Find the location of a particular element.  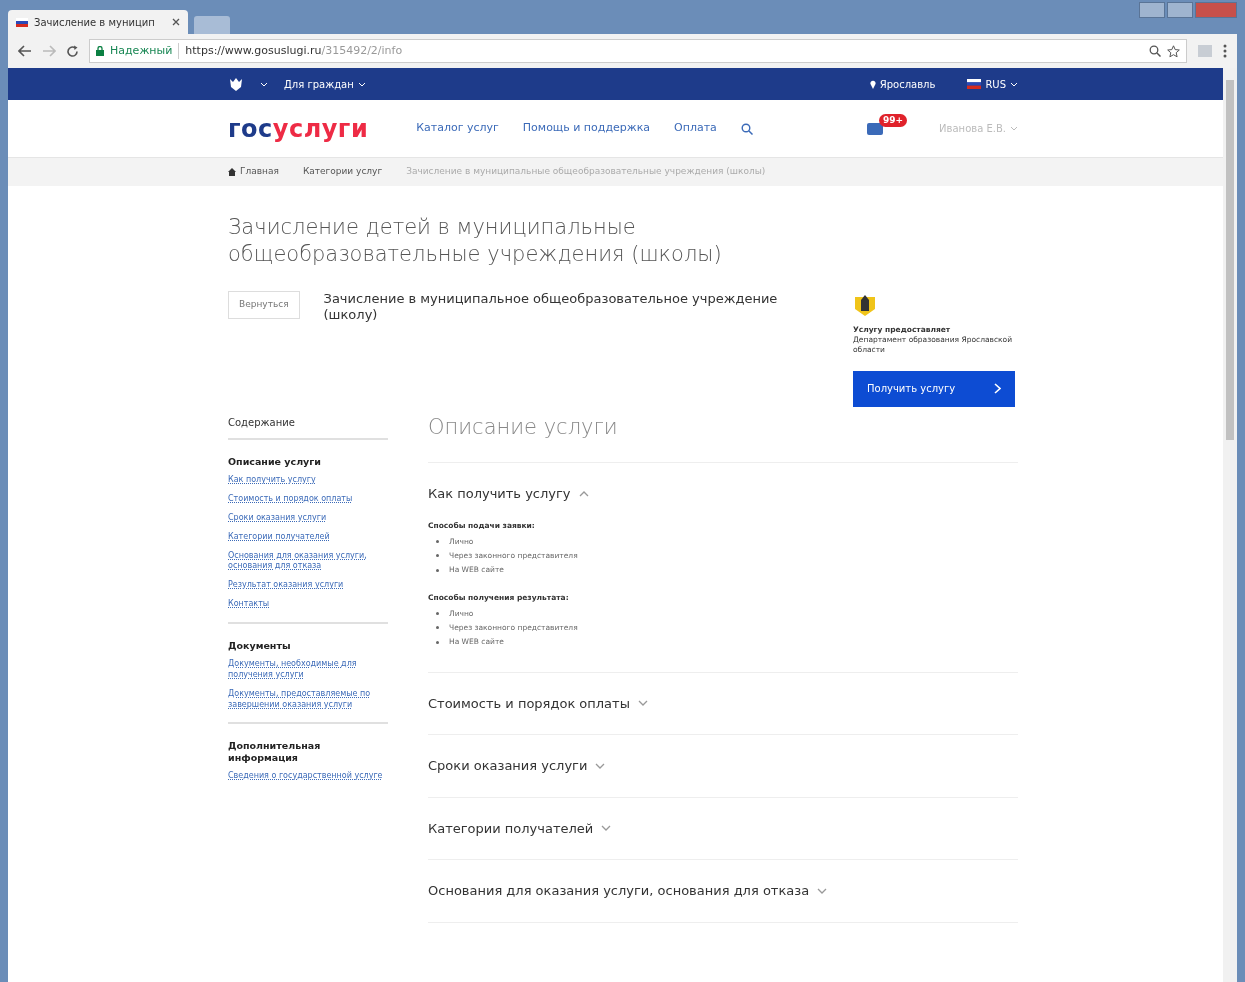

breadcrumb-link: Категории услуг is located at coordinates (342, 172).